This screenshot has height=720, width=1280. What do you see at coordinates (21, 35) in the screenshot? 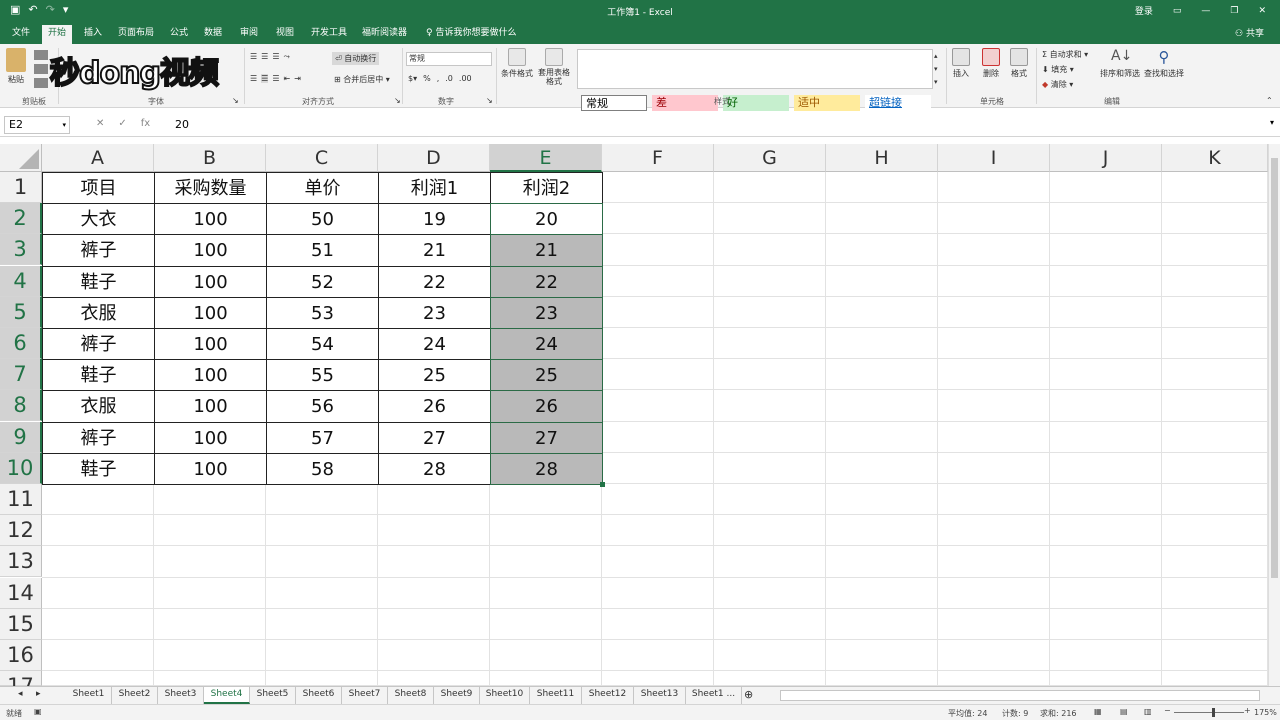
I see `tab-file: 文件` at bounding box center [21, 35].